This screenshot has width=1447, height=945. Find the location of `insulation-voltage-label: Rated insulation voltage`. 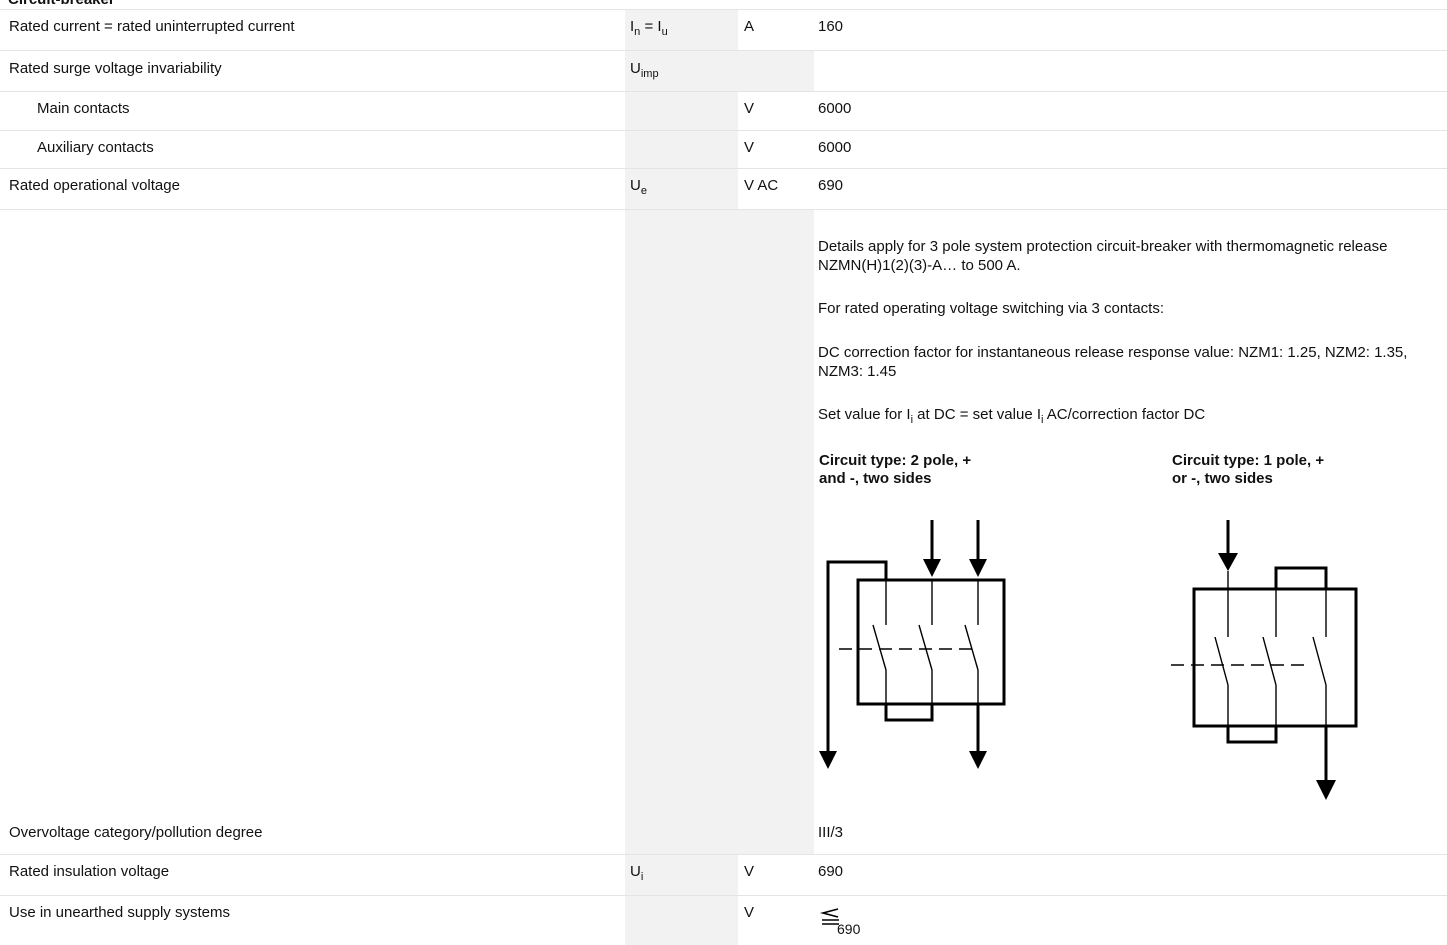

insulation-voltage-label: Rated insulation voltage is located at coordinates (89, 871).